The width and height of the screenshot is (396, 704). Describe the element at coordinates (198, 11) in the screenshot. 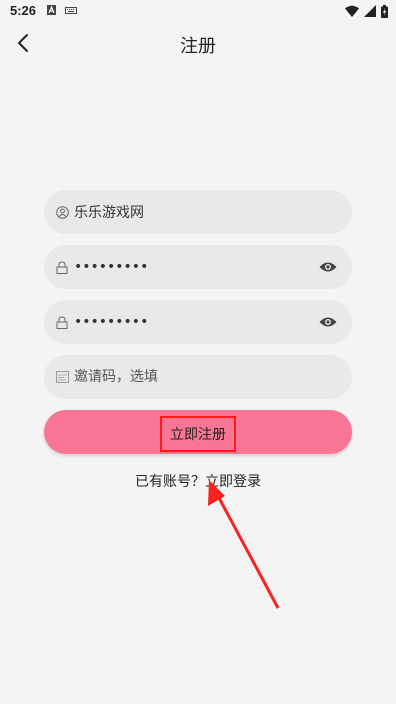

I see `status-bar: 5:26` at that location.